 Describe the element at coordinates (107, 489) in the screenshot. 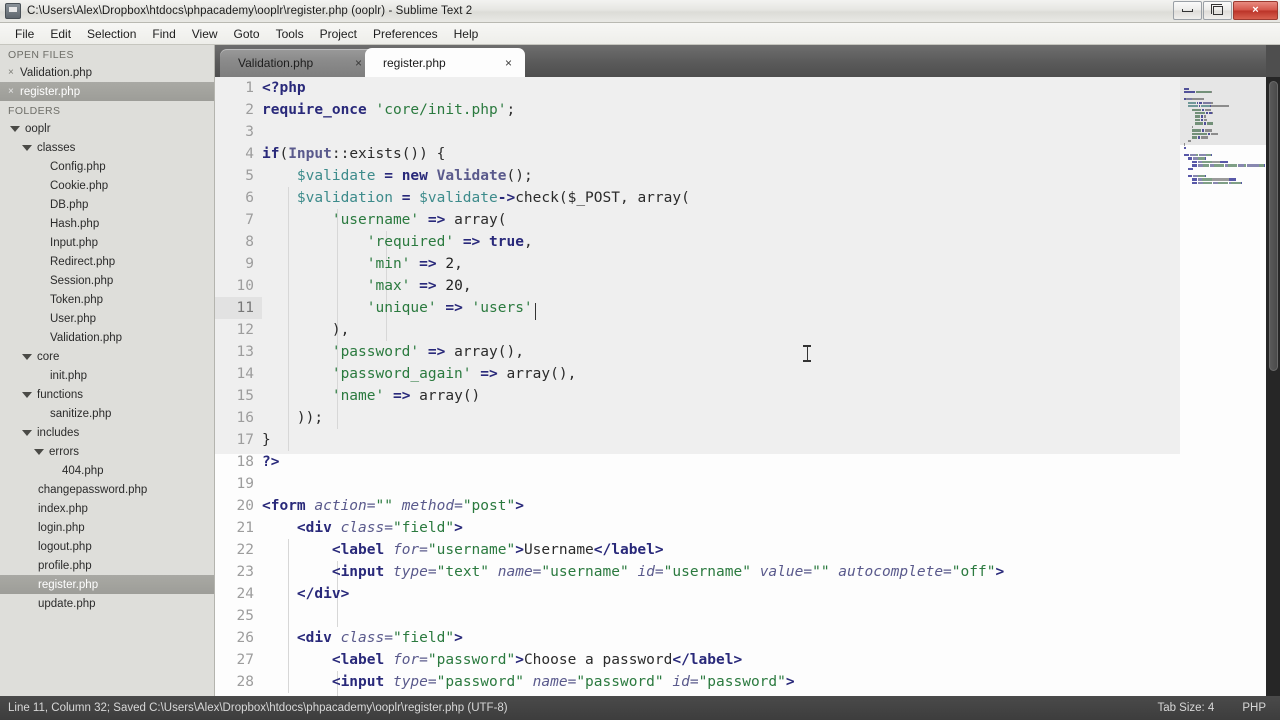

I see `file-changepassword-php: changepassword.php` at that location.